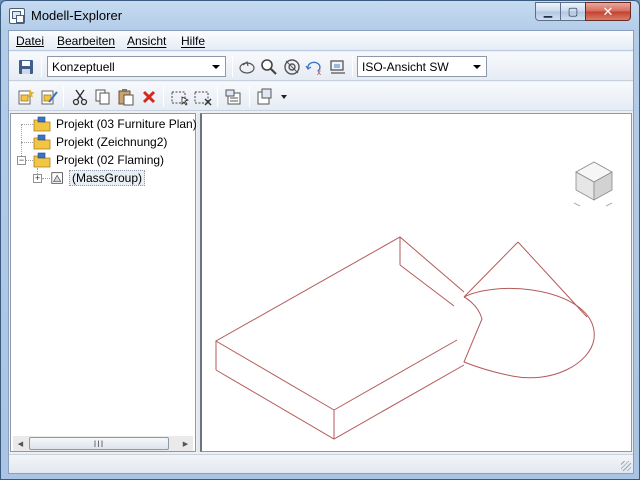 This screenshot has height=480, width=640. I want to click on deselect-button, so click(202, 96).